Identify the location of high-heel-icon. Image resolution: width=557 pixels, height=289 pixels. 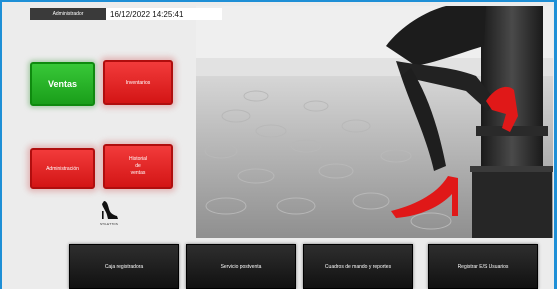
(110, 210).